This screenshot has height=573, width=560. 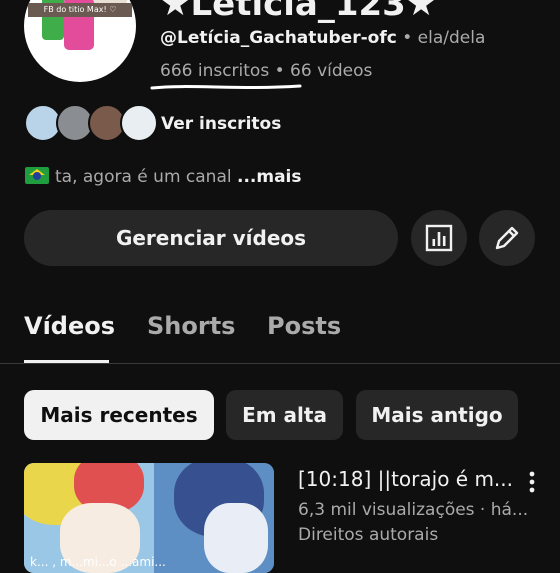 What do you see at coordinates (451, 38) in the screenshot?
I see `channel-pronouns: ela/dela` at bounding box center [451, 38].